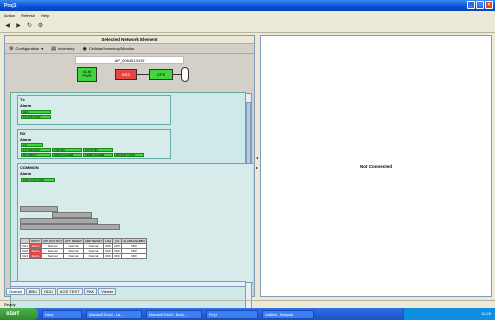 Image resolution: width=495 pixels, height=320 pixels. Describe the element at coordinates (54, 48) in the screenshot. I see `inventory-icon: ▤` at that location.